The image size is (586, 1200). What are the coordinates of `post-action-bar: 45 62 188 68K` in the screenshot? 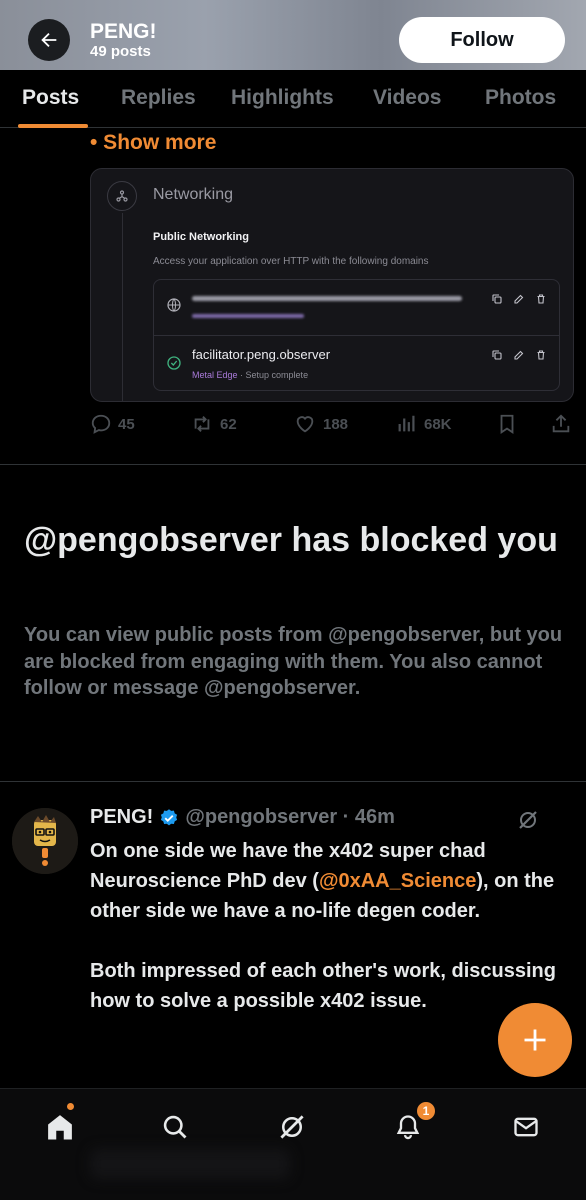 It's located at (335, 428).